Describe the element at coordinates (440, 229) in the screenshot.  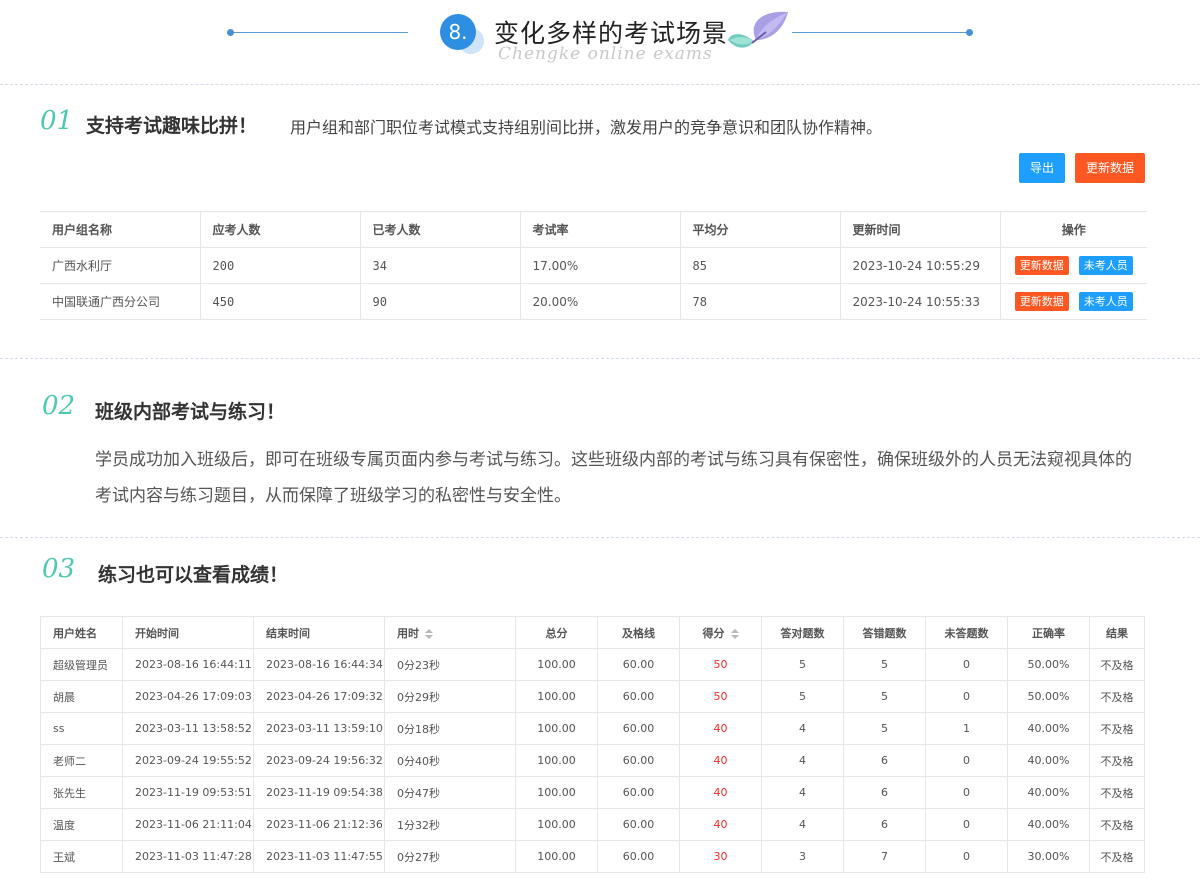
I see `column-header: 已考人数` at that location.